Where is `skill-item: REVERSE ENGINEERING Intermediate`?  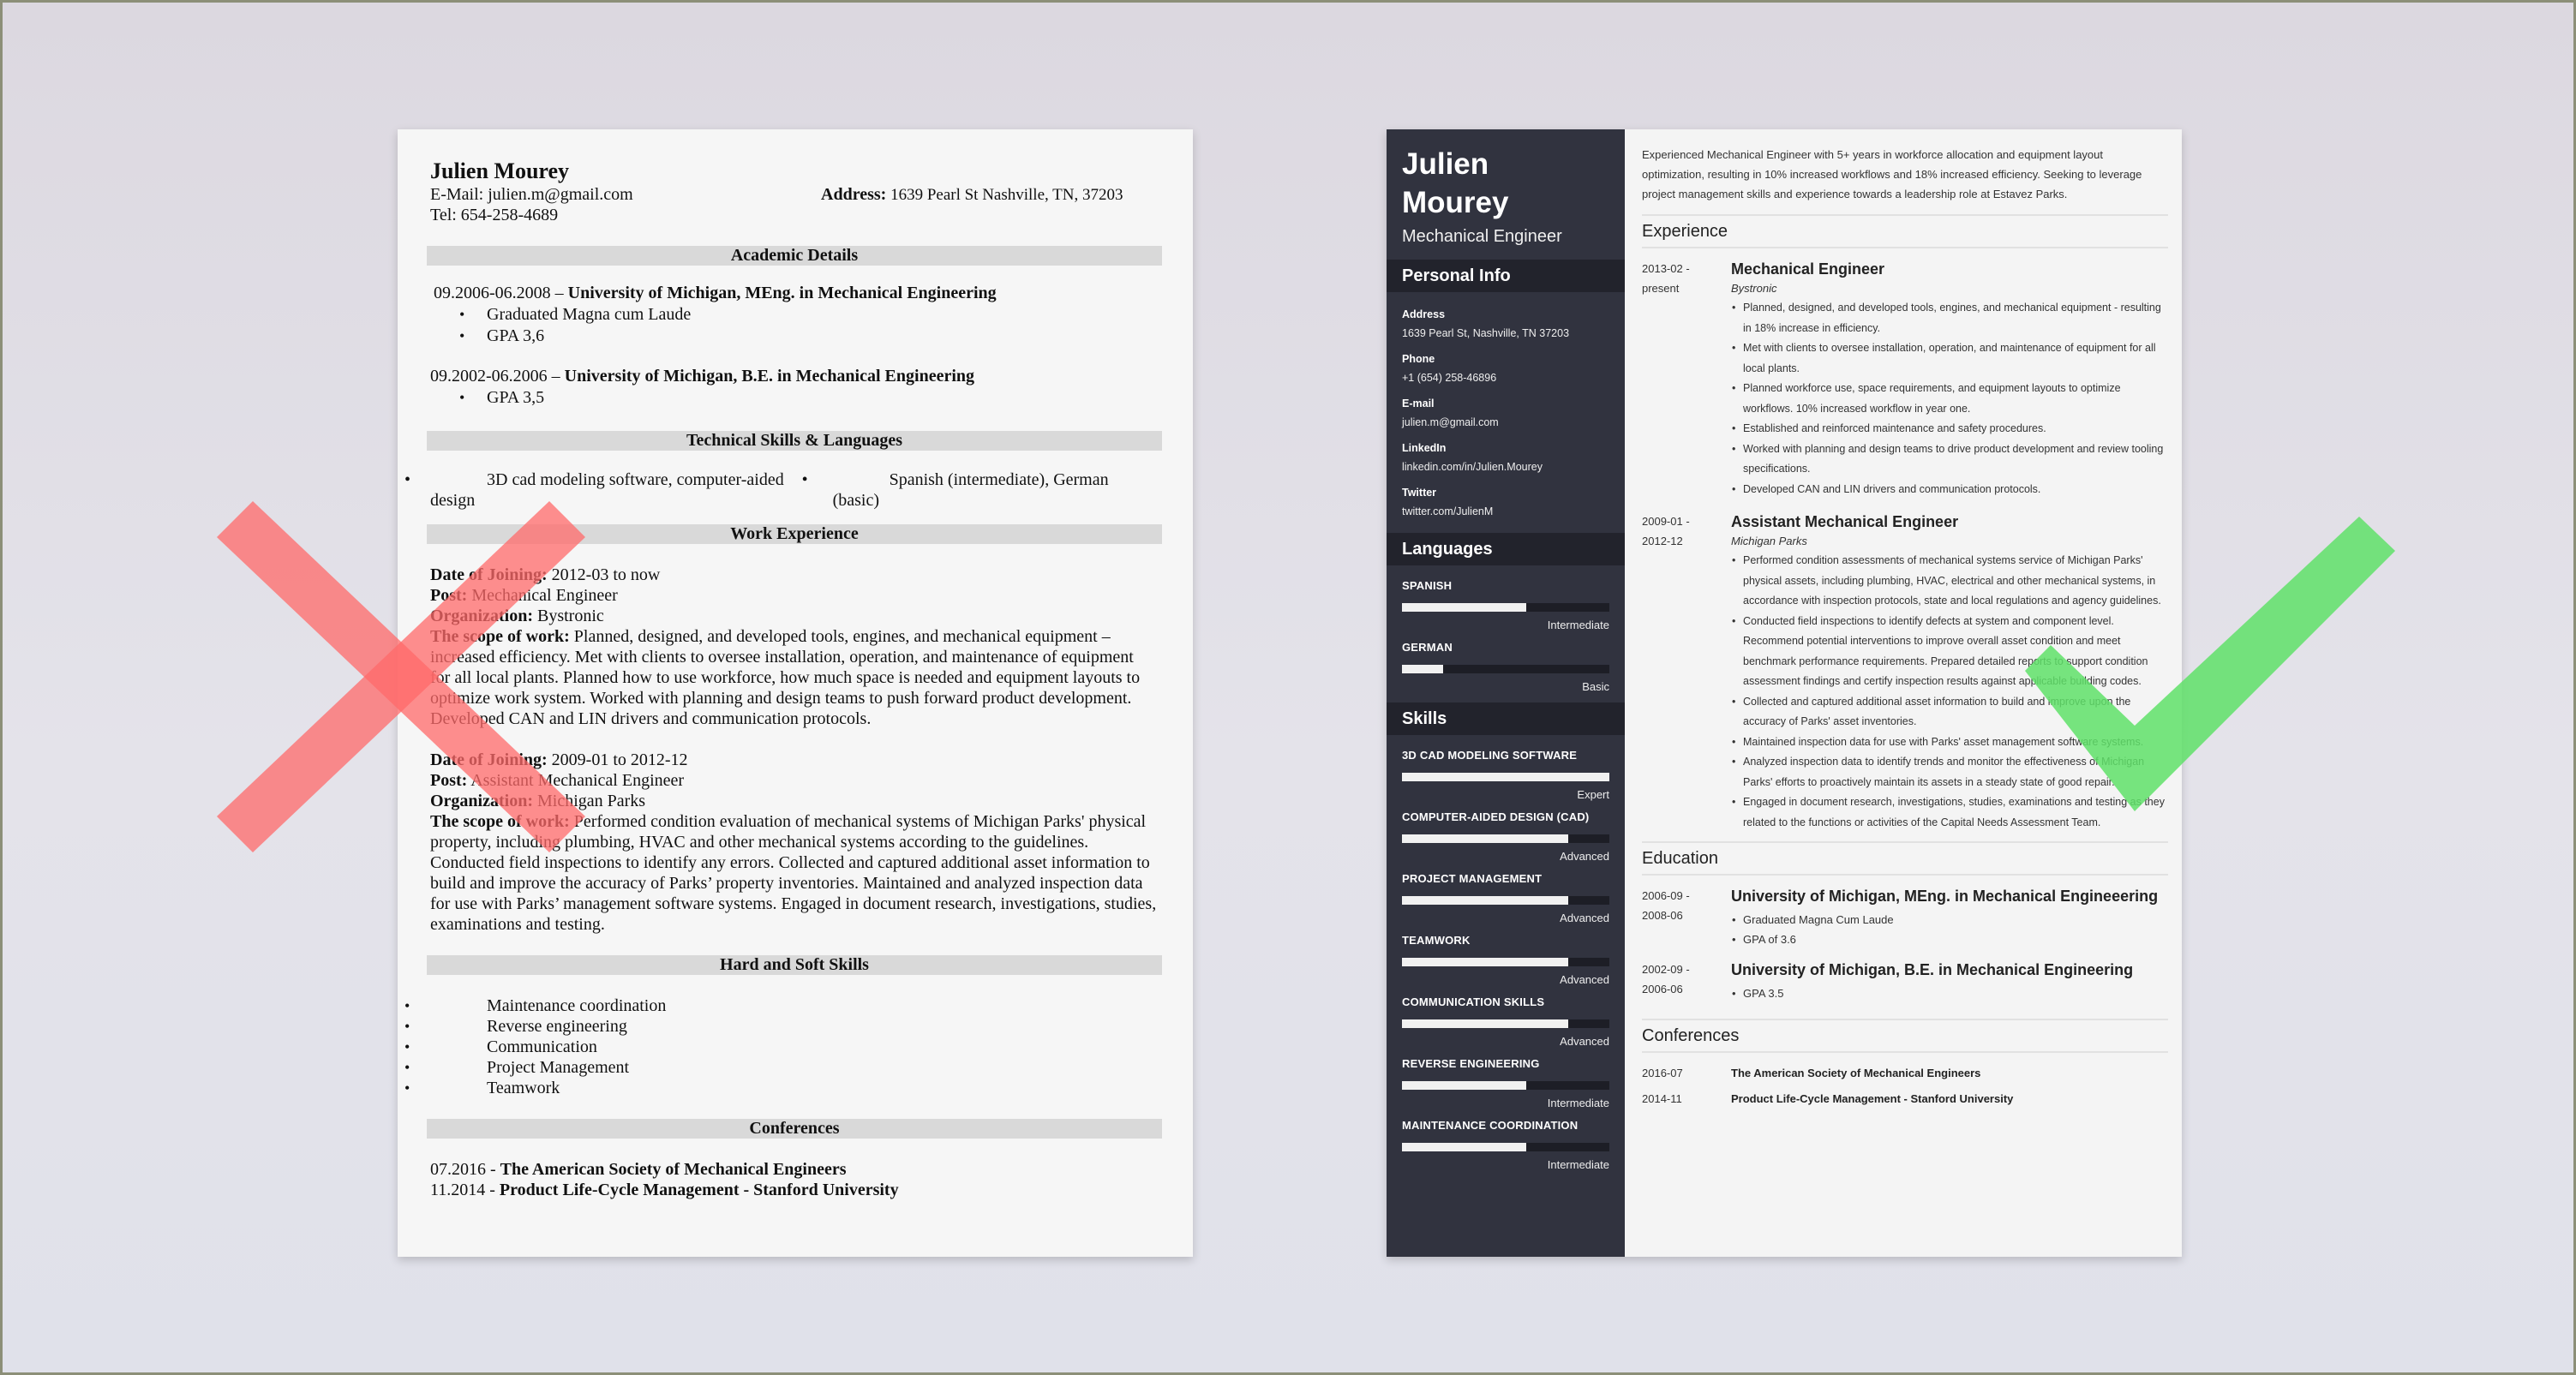 skill-item: REVERSE ENGINEERING Intermediate is located at coordinates (1505, 1083).